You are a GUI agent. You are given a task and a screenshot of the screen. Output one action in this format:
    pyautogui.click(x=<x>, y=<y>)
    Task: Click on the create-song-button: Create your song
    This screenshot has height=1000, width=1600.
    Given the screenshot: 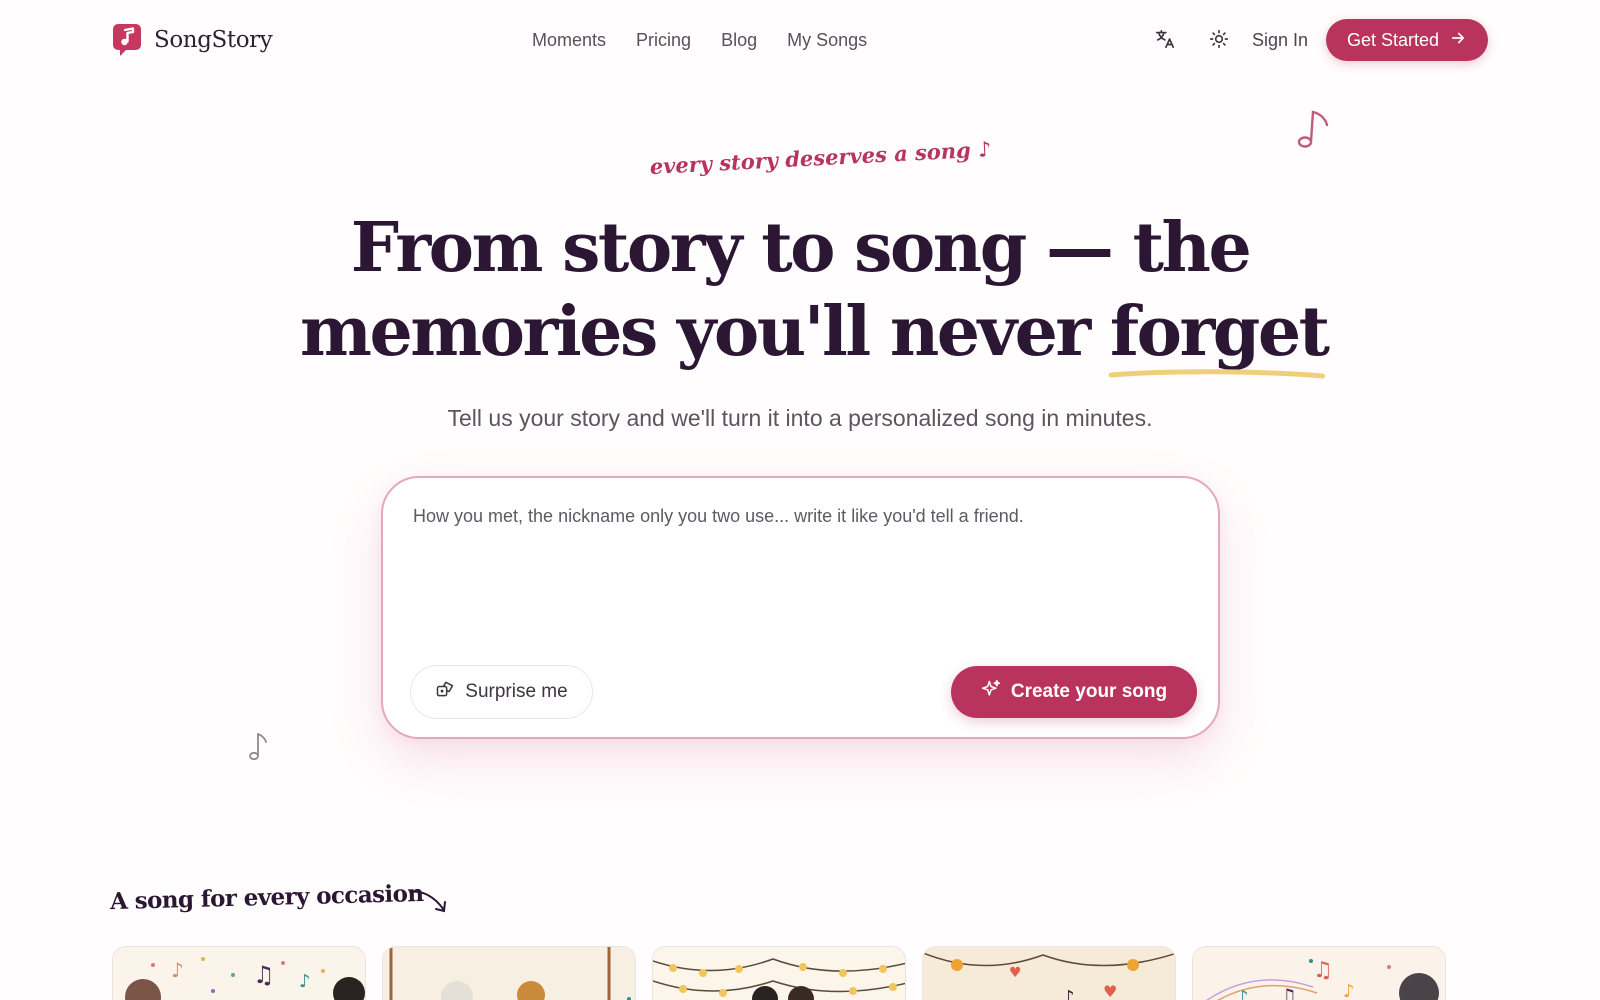 What is the action you would take?
    pyautogui.click(x=1074, y=692)
    